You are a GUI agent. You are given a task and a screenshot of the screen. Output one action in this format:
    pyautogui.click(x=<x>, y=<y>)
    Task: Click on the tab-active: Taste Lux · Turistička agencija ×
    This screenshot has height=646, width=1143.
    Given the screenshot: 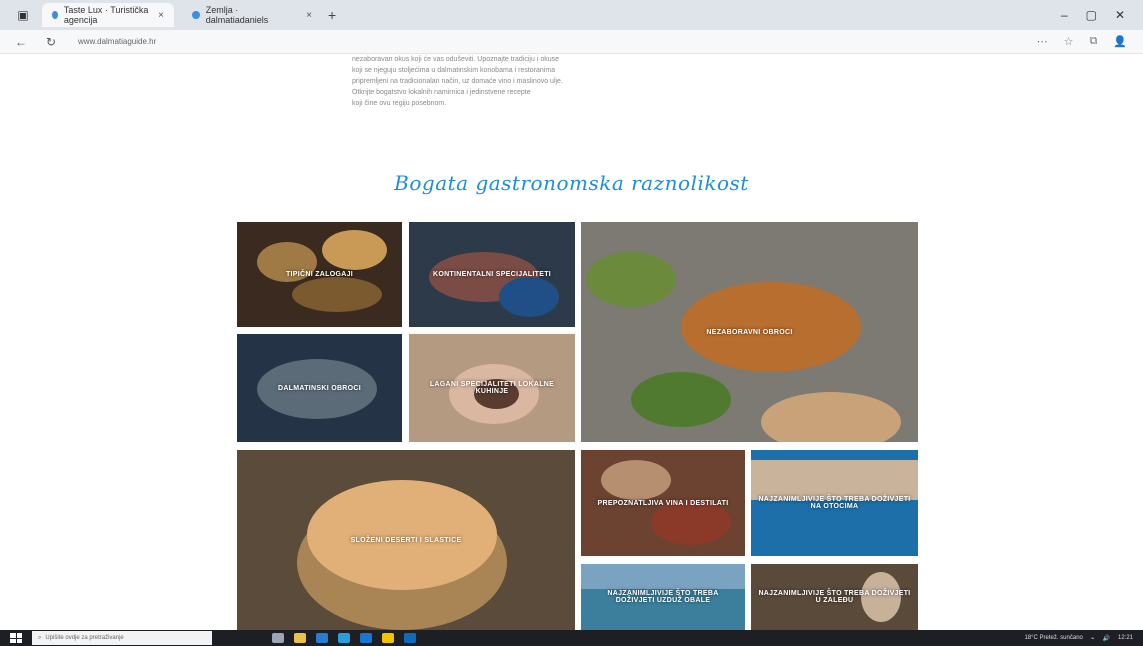 What is the action you would take?
    pyautogui.click(x=108, y=15)
    